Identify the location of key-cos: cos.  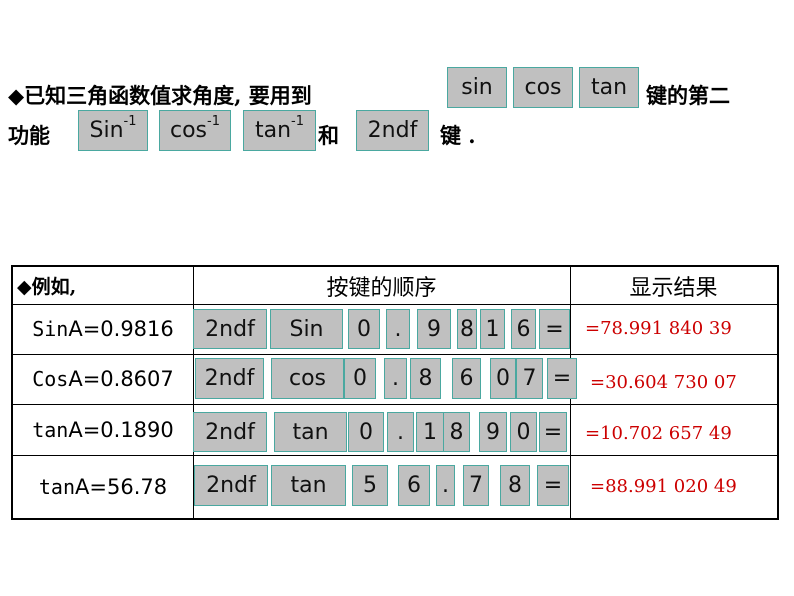
(543, 87).